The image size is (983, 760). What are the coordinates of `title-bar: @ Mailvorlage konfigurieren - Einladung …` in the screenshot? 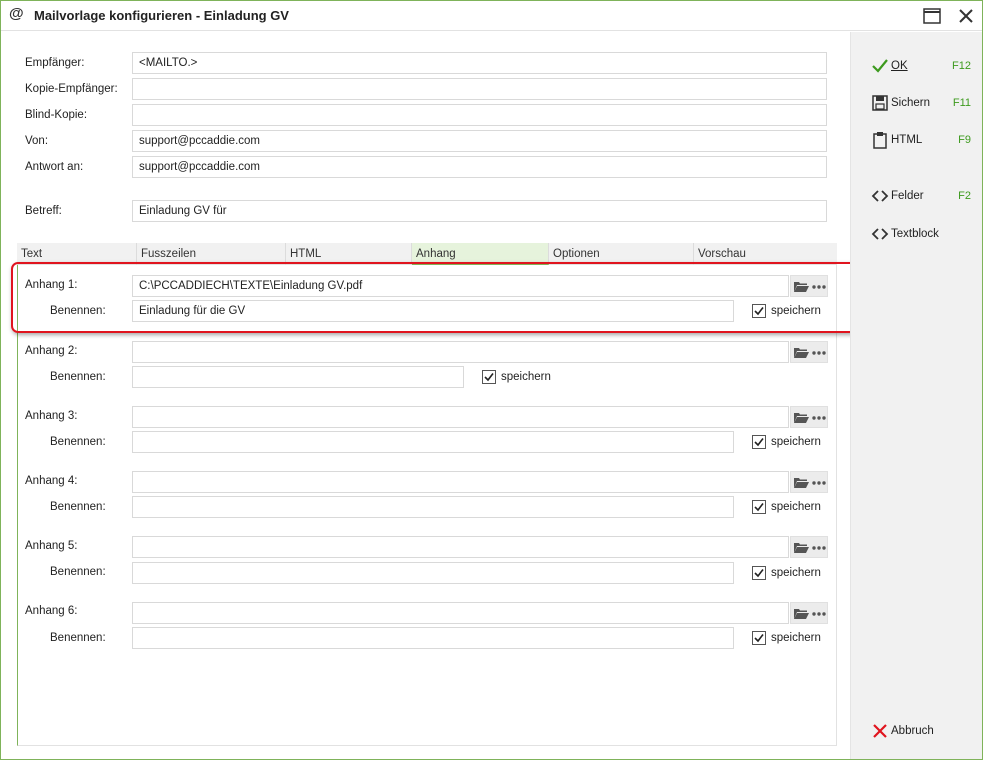 It's located at (491, 16).